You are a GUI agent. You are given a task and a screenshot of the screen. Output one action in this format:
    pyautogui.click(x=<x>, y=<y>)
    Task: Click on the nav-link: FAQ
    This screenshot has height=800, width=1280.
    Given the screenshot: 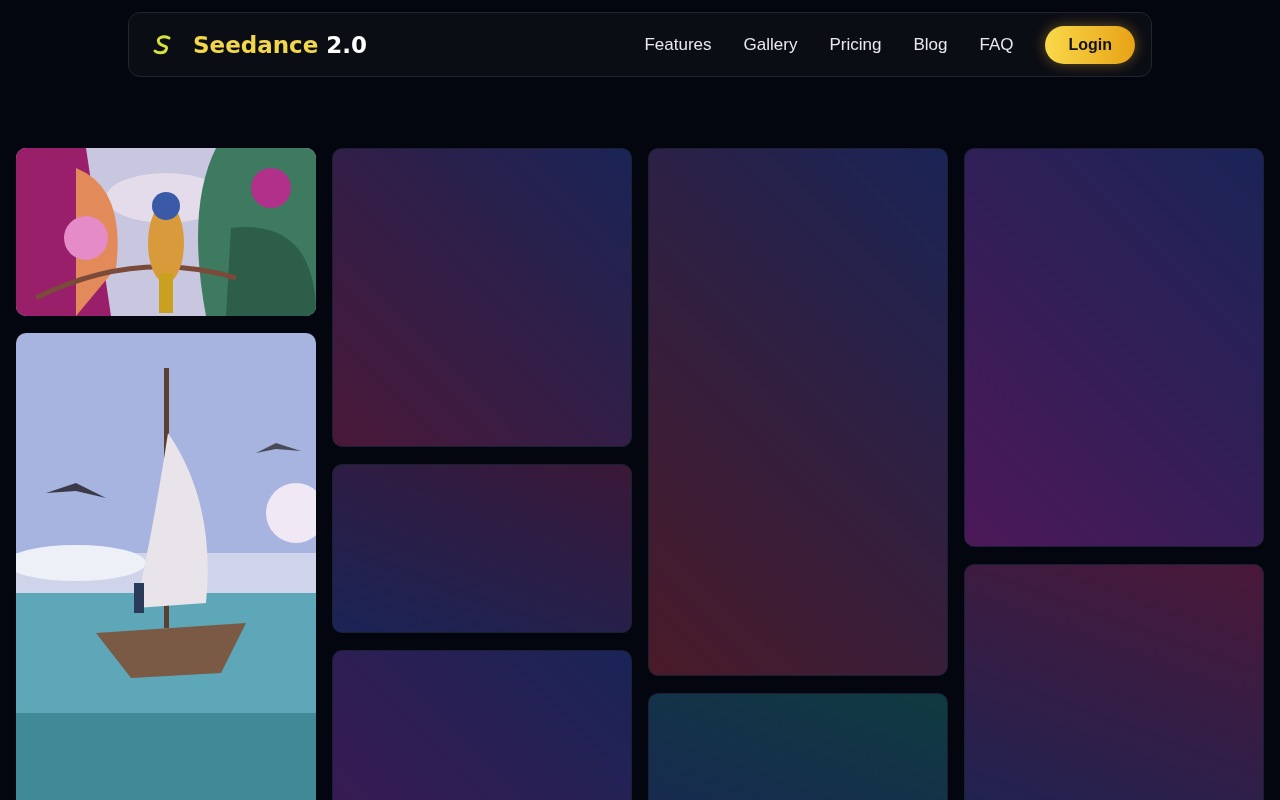 What is the action you would take?
    pyautogui.click(x=996, y=44)
    